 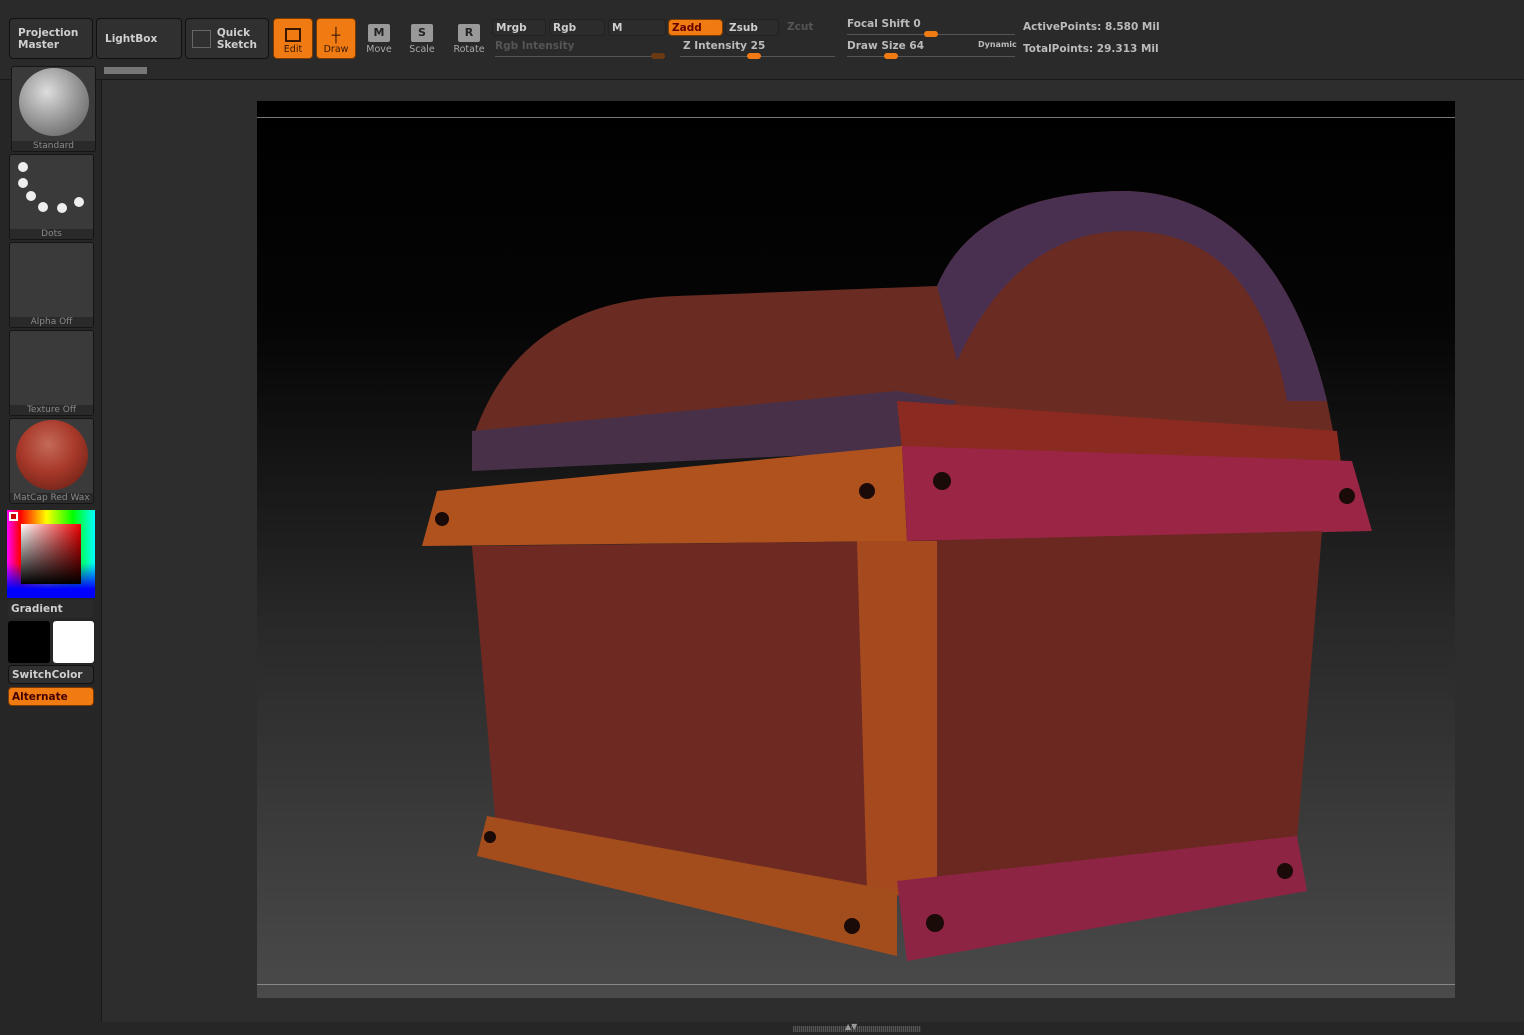 What do you see at coordinates (40, 696) in the screenshot?
I see `alternate-label: Alternate` at bounding box center [40, 696].